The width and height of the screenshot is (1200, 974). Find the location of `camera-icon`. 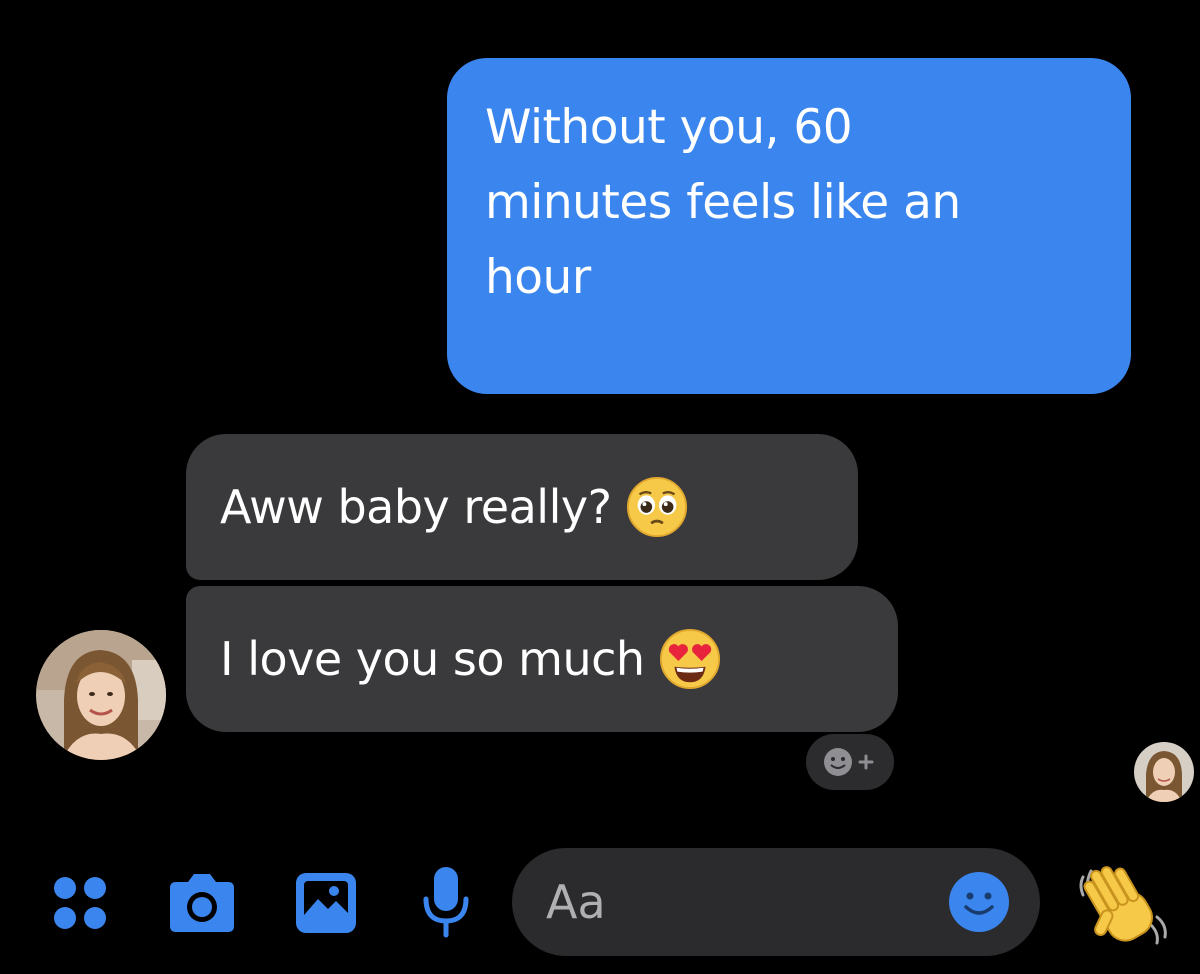

camera-icon is located at coordinates (202, 903).